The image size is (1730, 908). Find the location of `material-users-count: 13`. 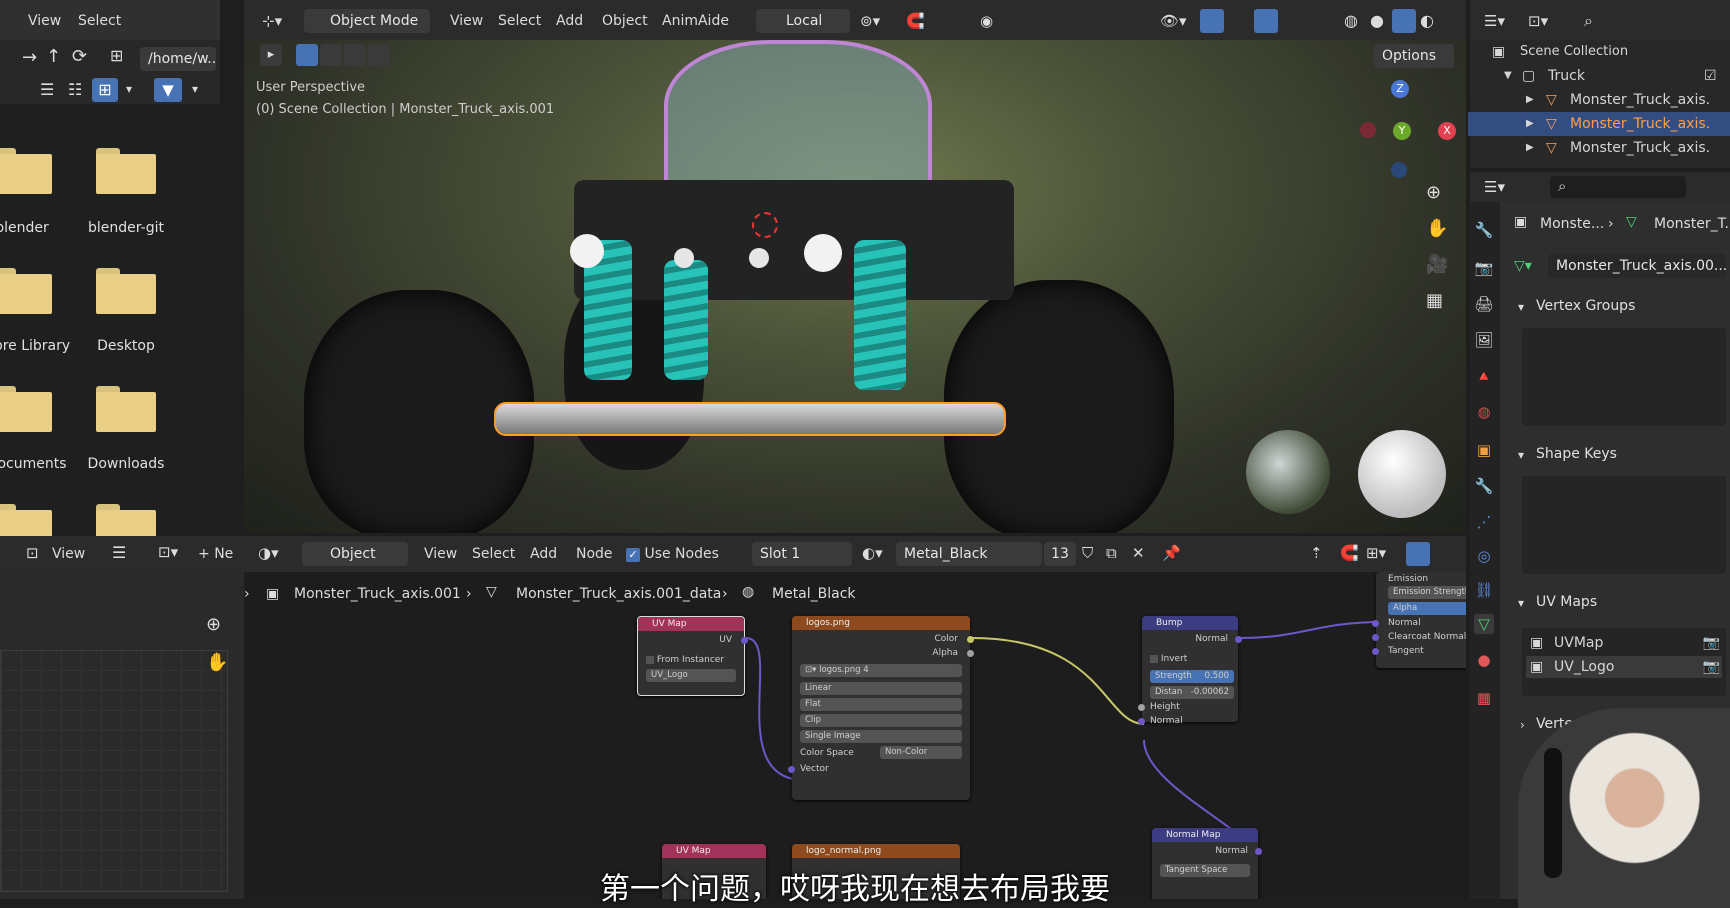

material-users-count: 13 is located at coordinates (1060, 554).